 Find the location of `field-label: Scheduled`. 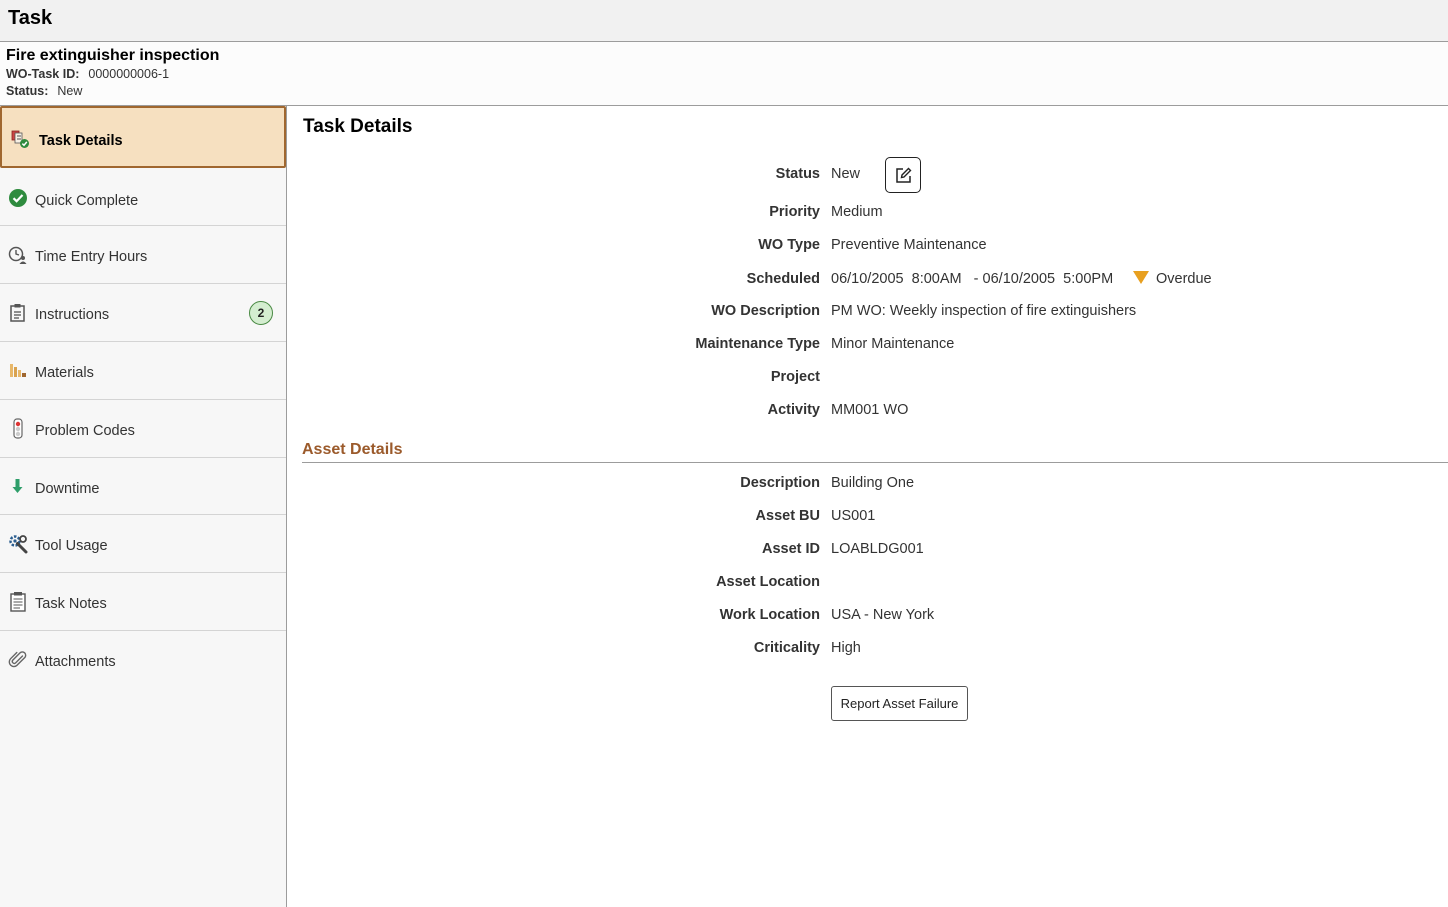

field-label: Scheduled is located at coordinates (783, 279).